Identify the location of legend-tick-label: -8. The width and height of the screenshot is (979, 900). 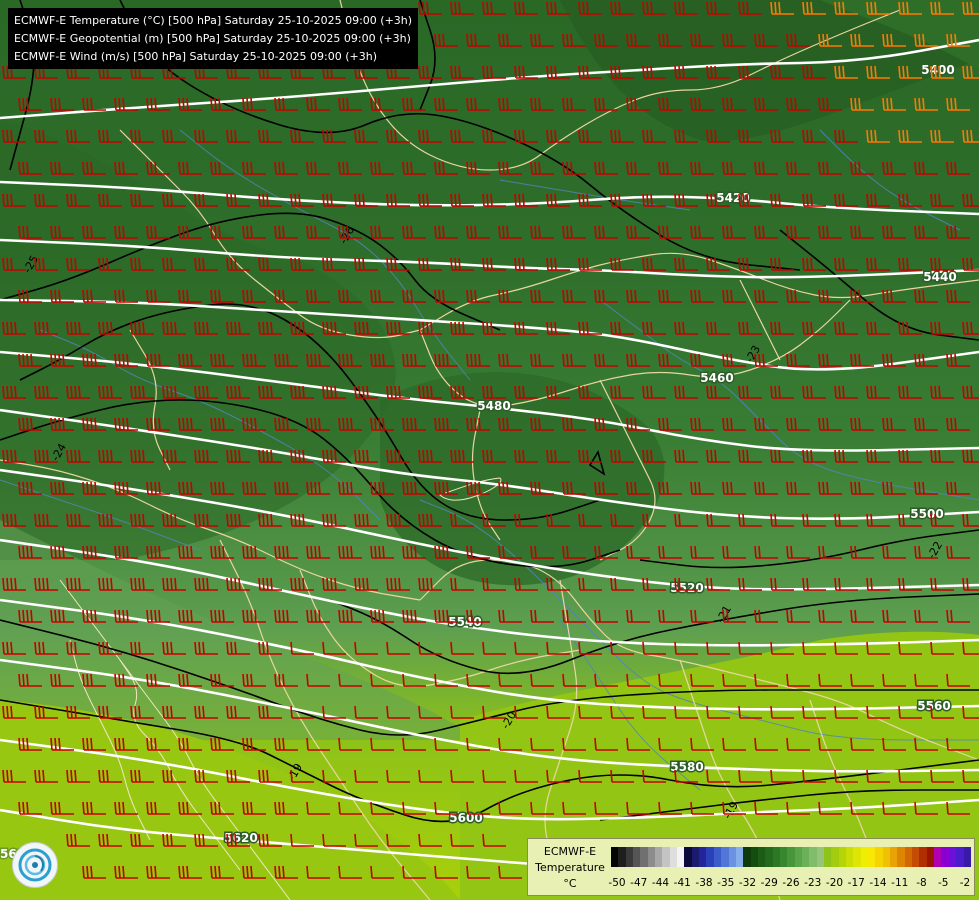
(921, 883).